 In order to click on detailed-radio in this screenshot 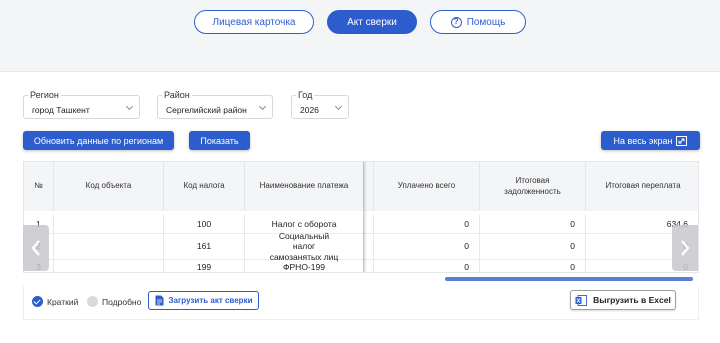, I will do `click(92, 301)`.